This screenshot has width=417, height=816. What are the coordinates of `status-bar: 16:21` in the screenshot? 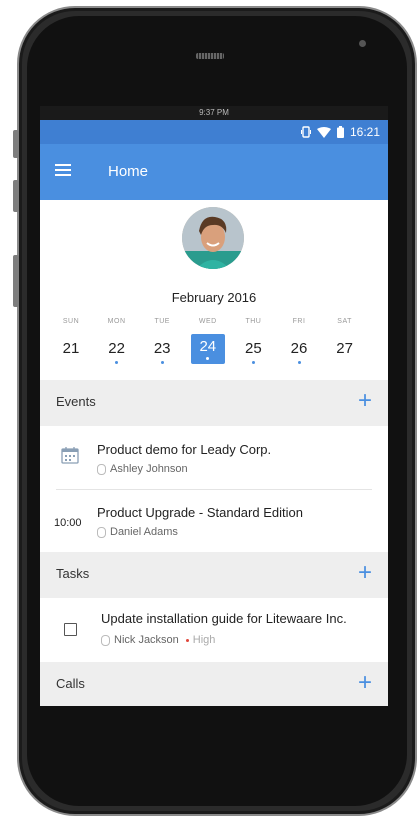 It's located at (214, 132).